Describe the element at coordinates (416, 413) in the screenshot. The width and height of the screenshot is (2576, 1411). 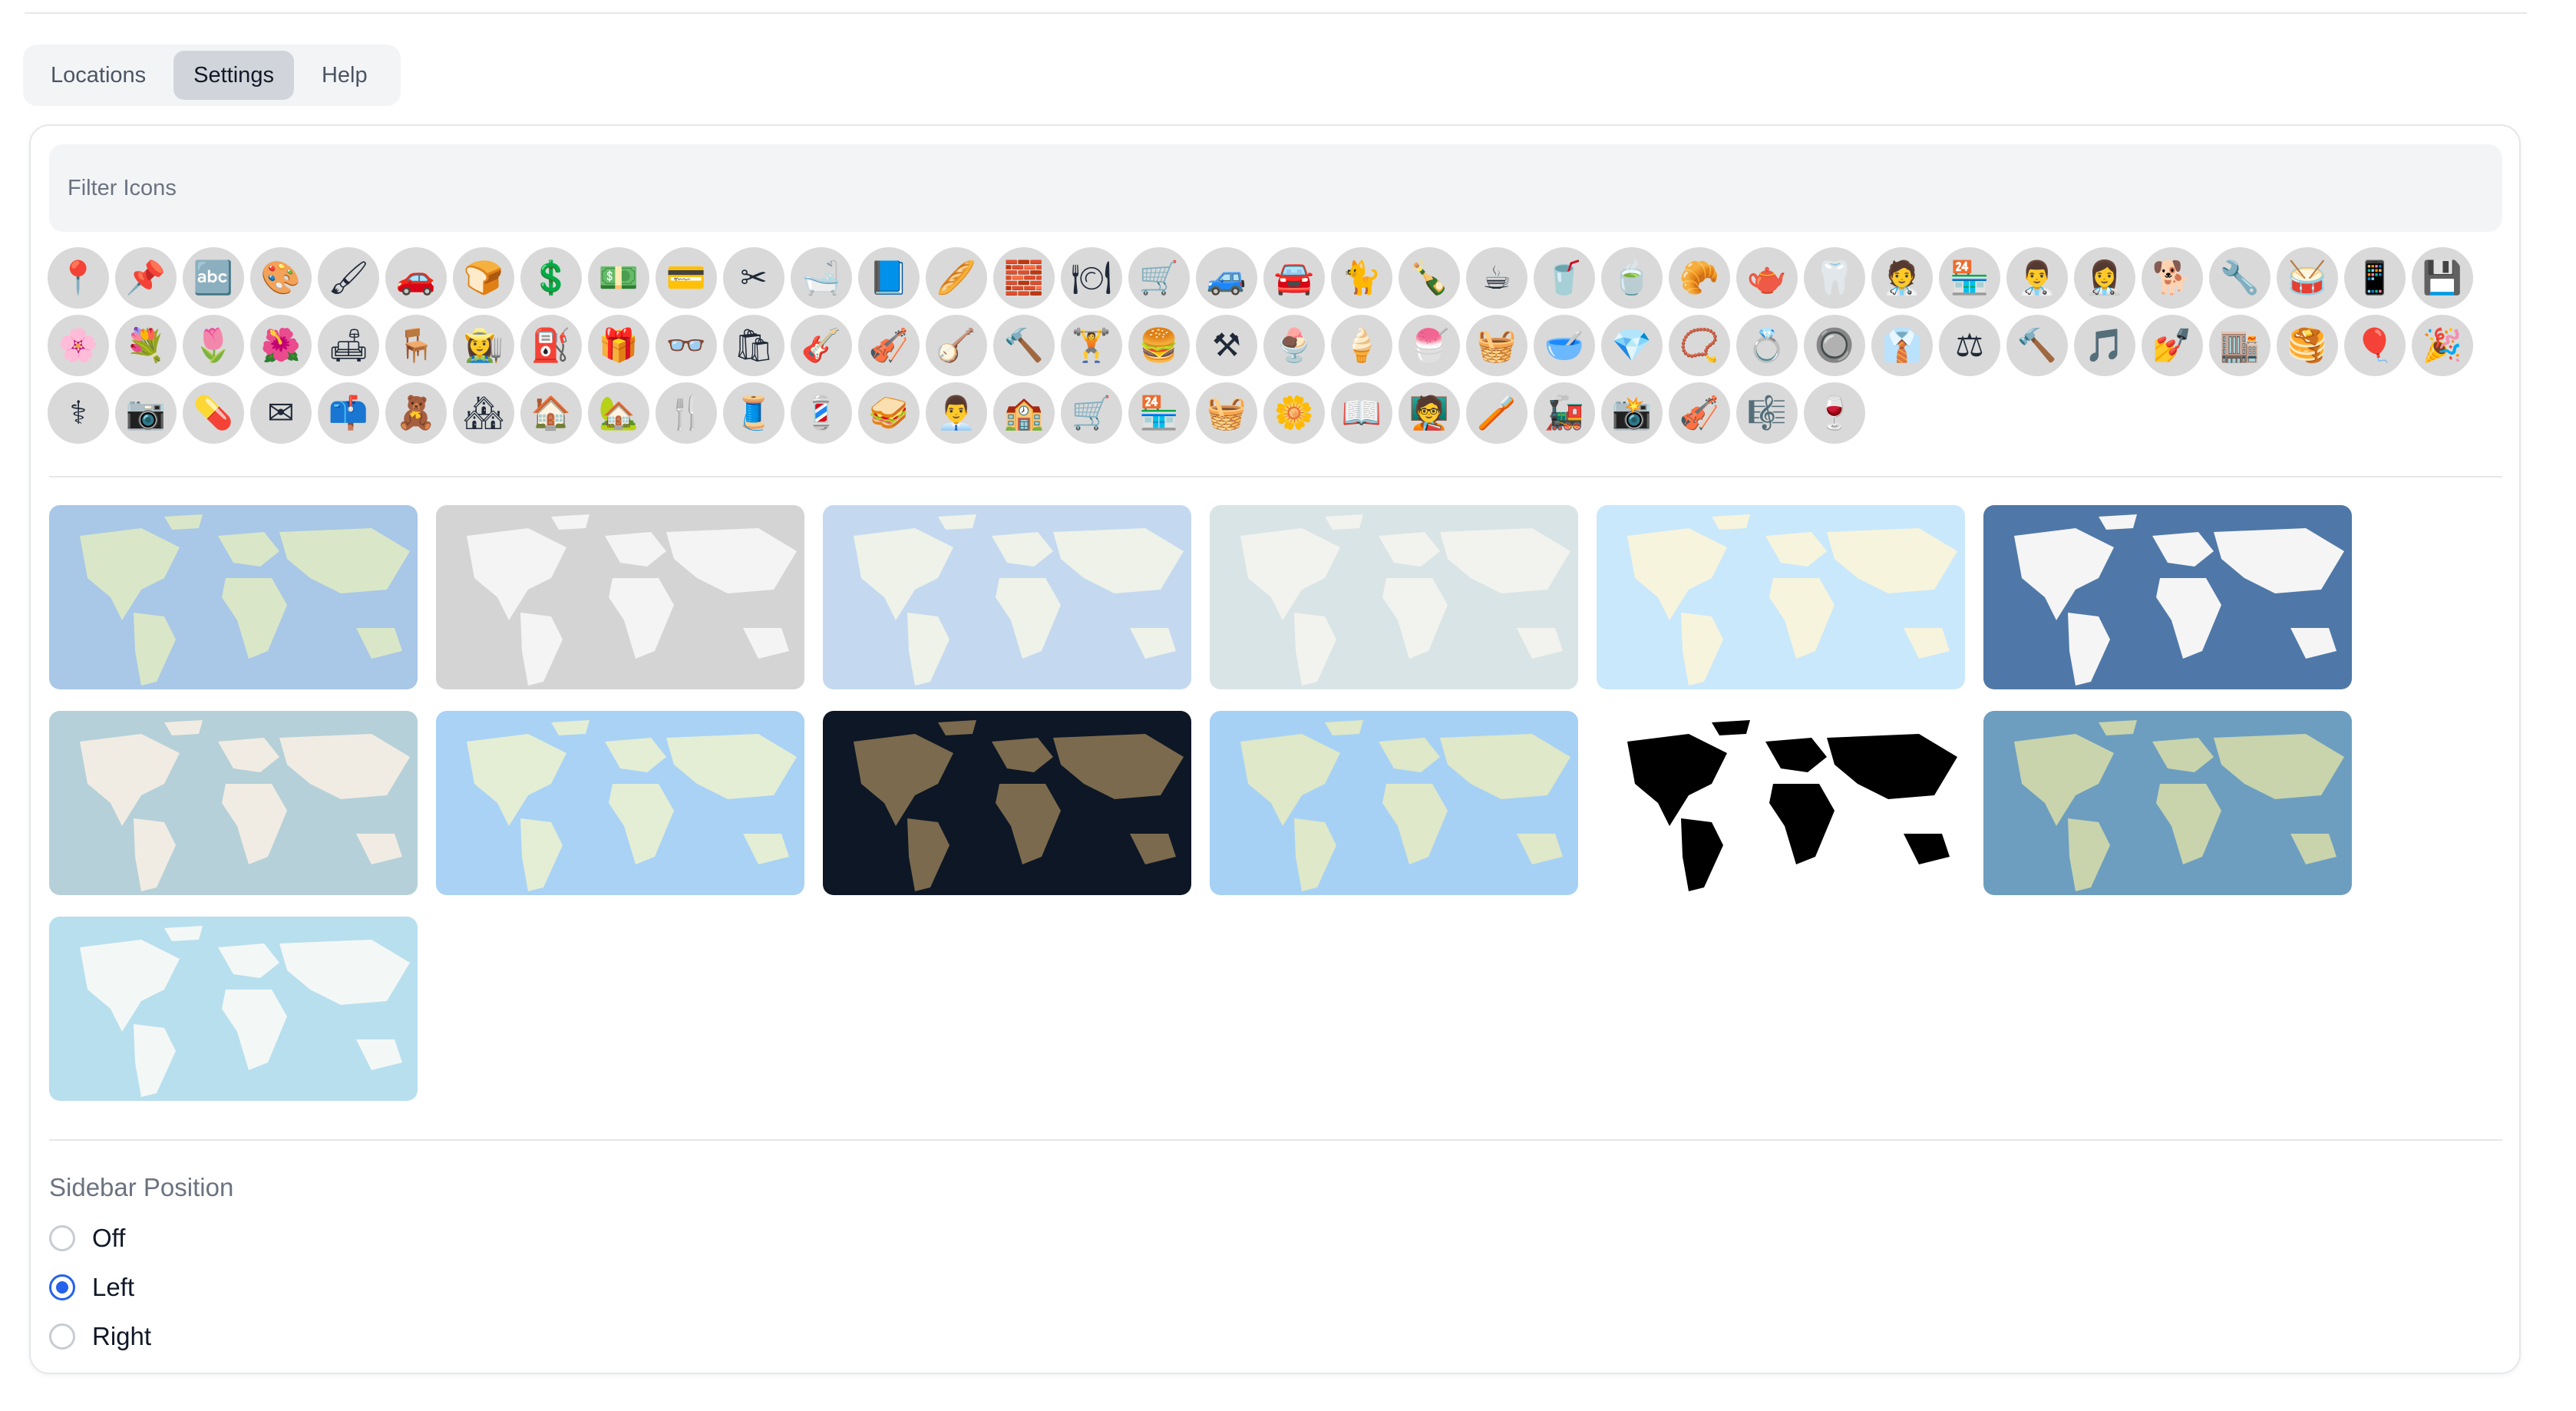
I see `toy-stacker-icon: 🧸` at that location.